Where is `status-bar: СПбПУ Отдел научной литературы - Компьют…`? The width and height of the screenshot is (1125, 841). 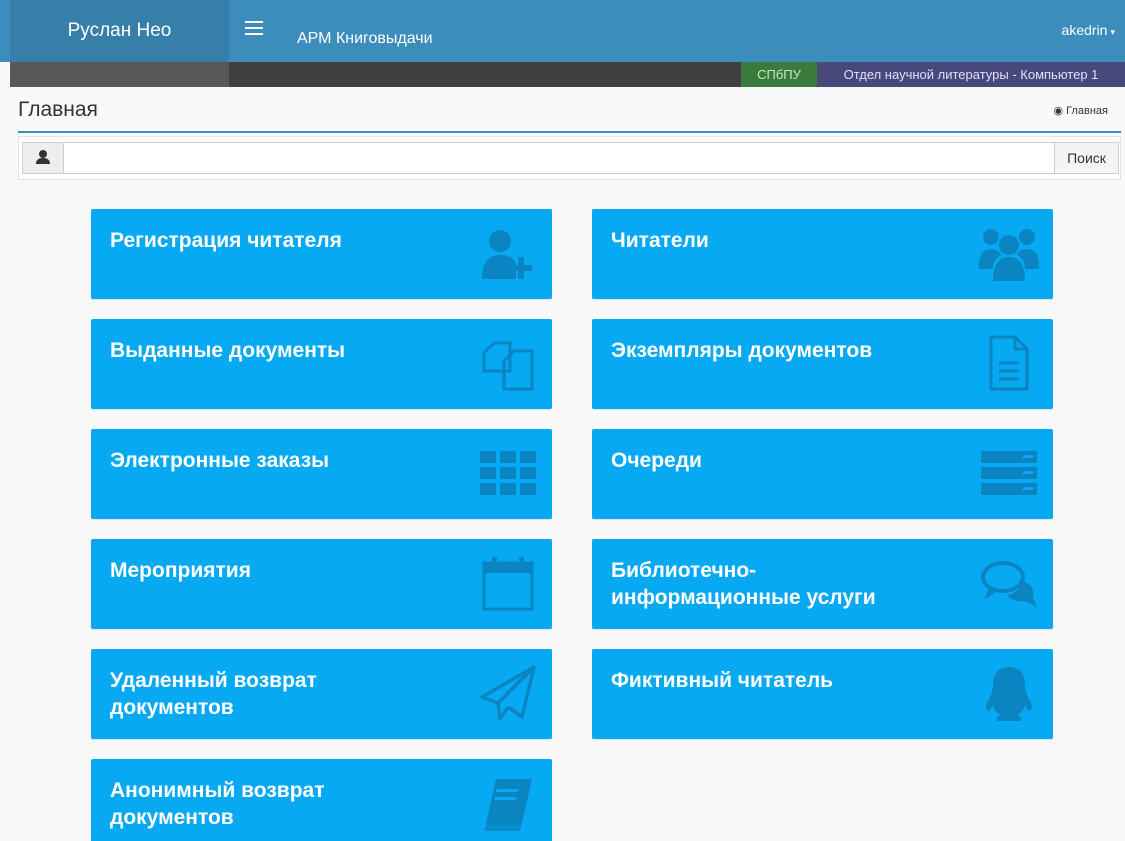
status-bar: СПбПУ Отдел научной литературы - Компьют… is located at coordinates (567, 74).